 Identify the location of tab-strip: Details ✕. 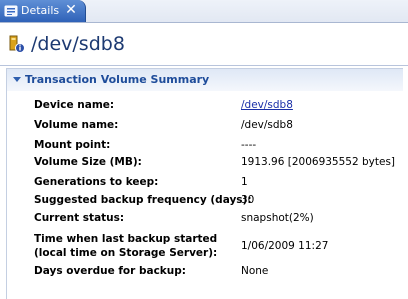
(204, 11).